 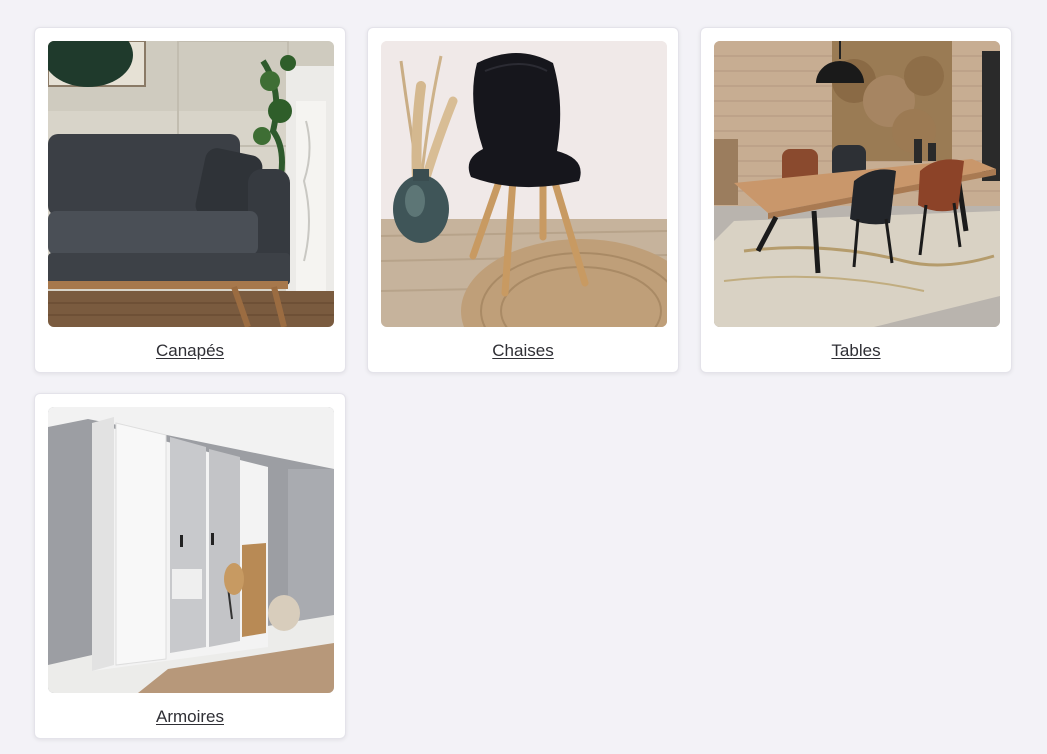 What do you see at coordinates (191, 550) in the screenshot?
I see `wardrobe-image` at bounding box center [191, 550].